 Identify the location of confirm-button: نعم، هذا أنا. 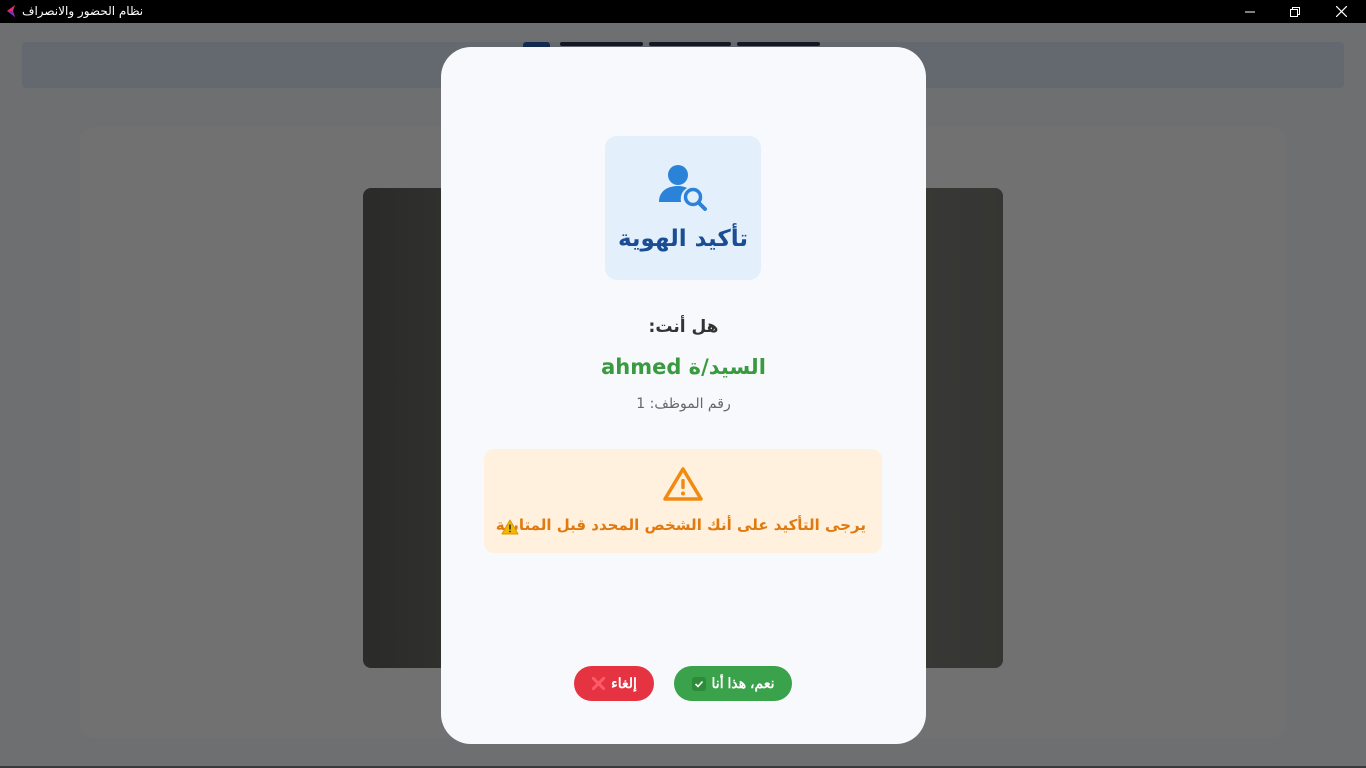
(733, 683).